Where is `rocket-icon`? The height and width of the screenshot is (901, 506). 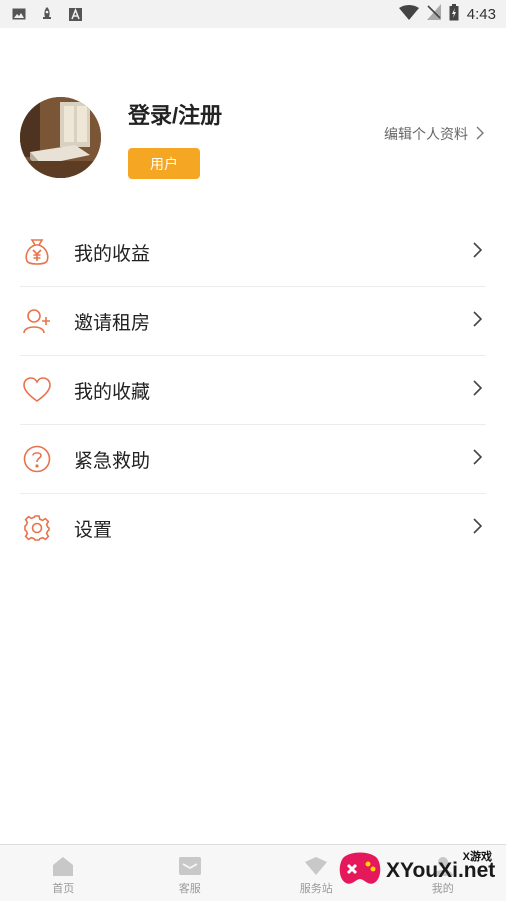
rocket-icon is located at coordinates (47, 14).